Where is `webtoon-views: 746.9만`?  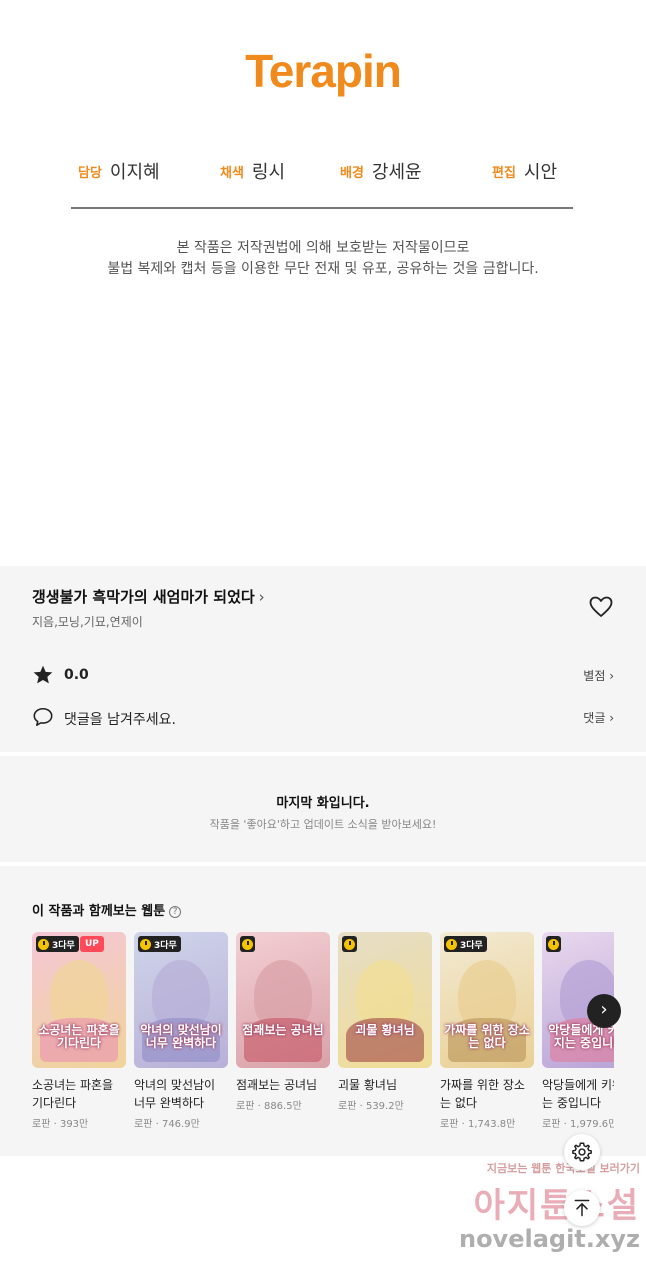 webtoon-views: 746.9만 is located at coordinates (180, 1124).